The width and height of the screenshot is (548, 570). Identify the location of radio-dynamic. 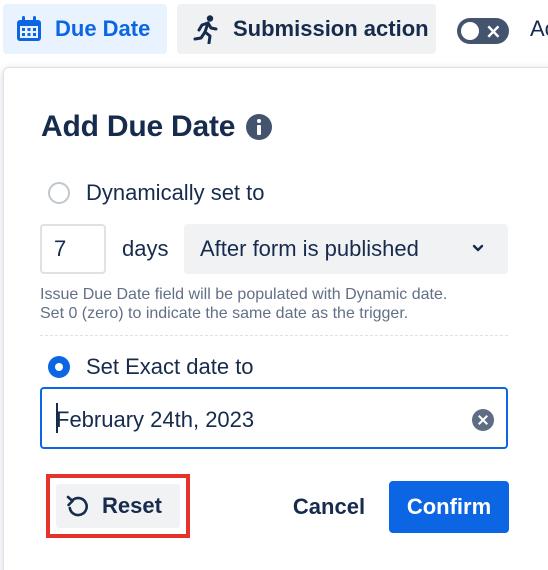
(59, 193).